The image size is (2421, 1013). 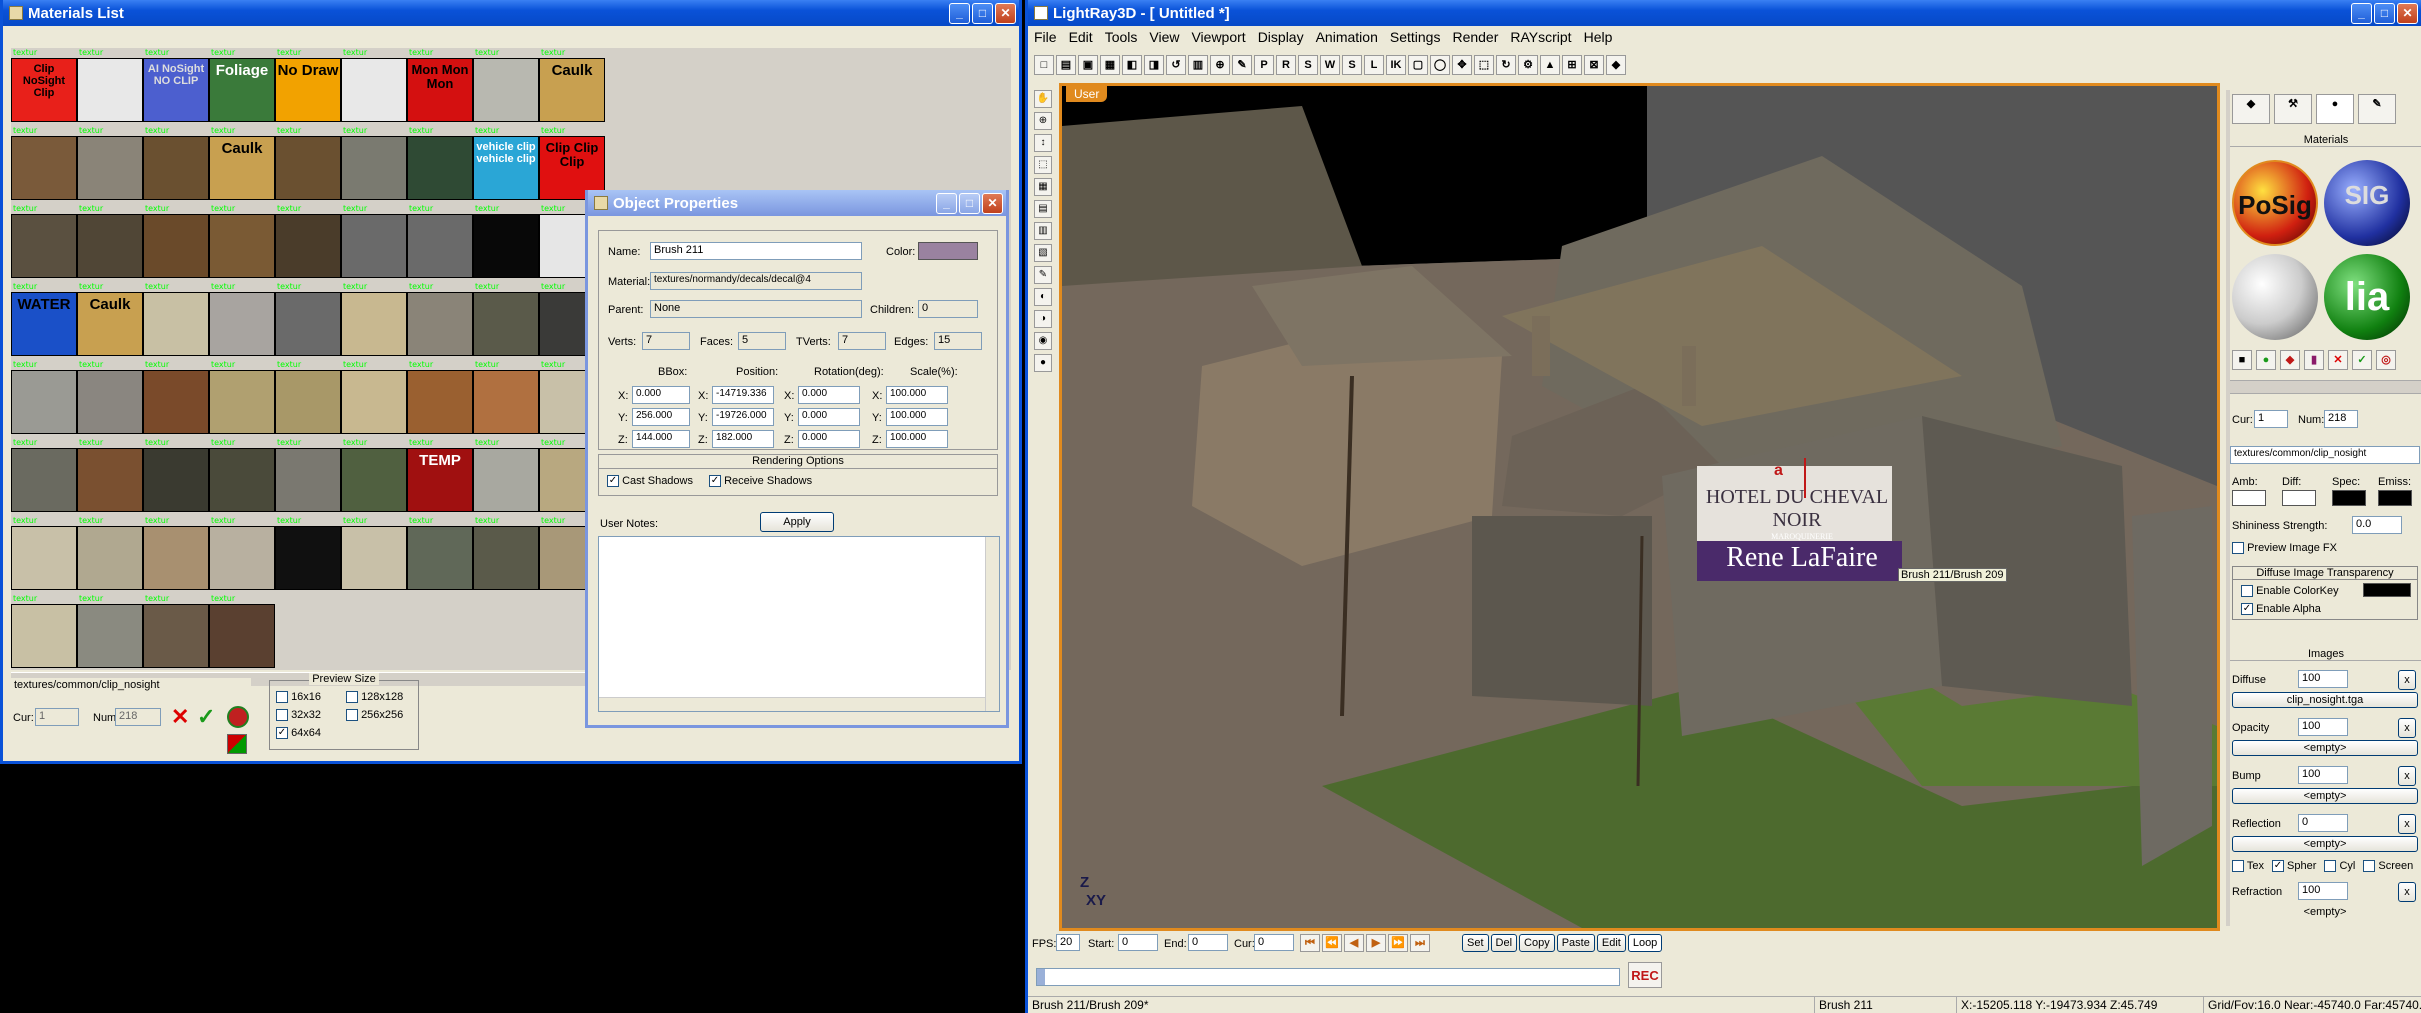 I want to click on material-tile: Foliage, so click(x=242, y=90).